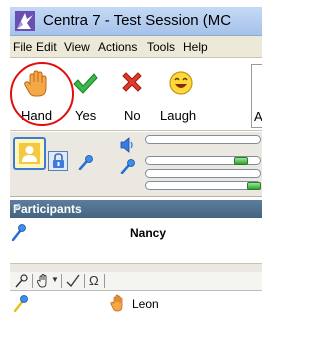  I want to click on mic-volume-slider, so click(203, 185).